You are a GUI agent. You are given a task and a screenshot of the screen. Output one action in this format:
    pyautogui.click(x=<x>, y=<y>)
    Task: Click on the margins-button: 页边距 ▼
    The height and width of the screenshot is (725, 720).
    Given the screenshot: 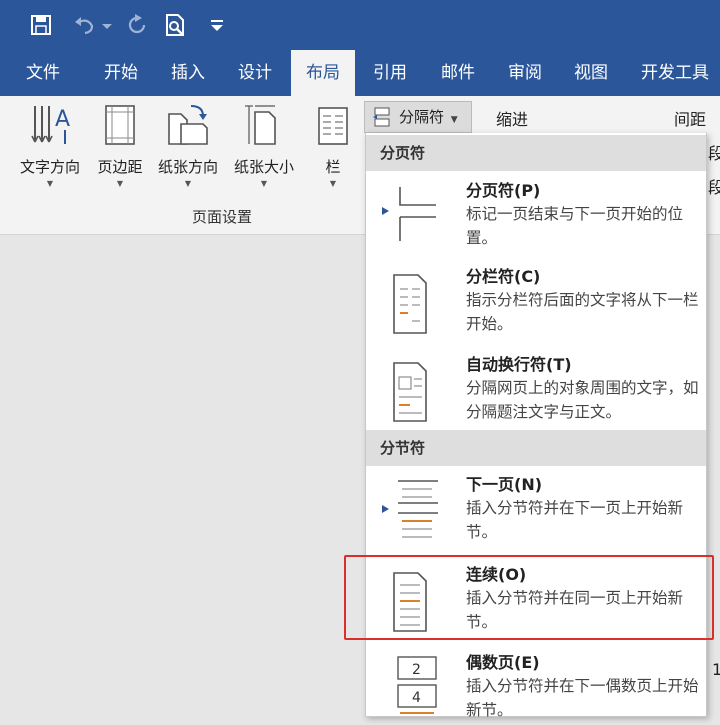 What is the action you would take?
    pyautogui.click(x=120, y=145)
    